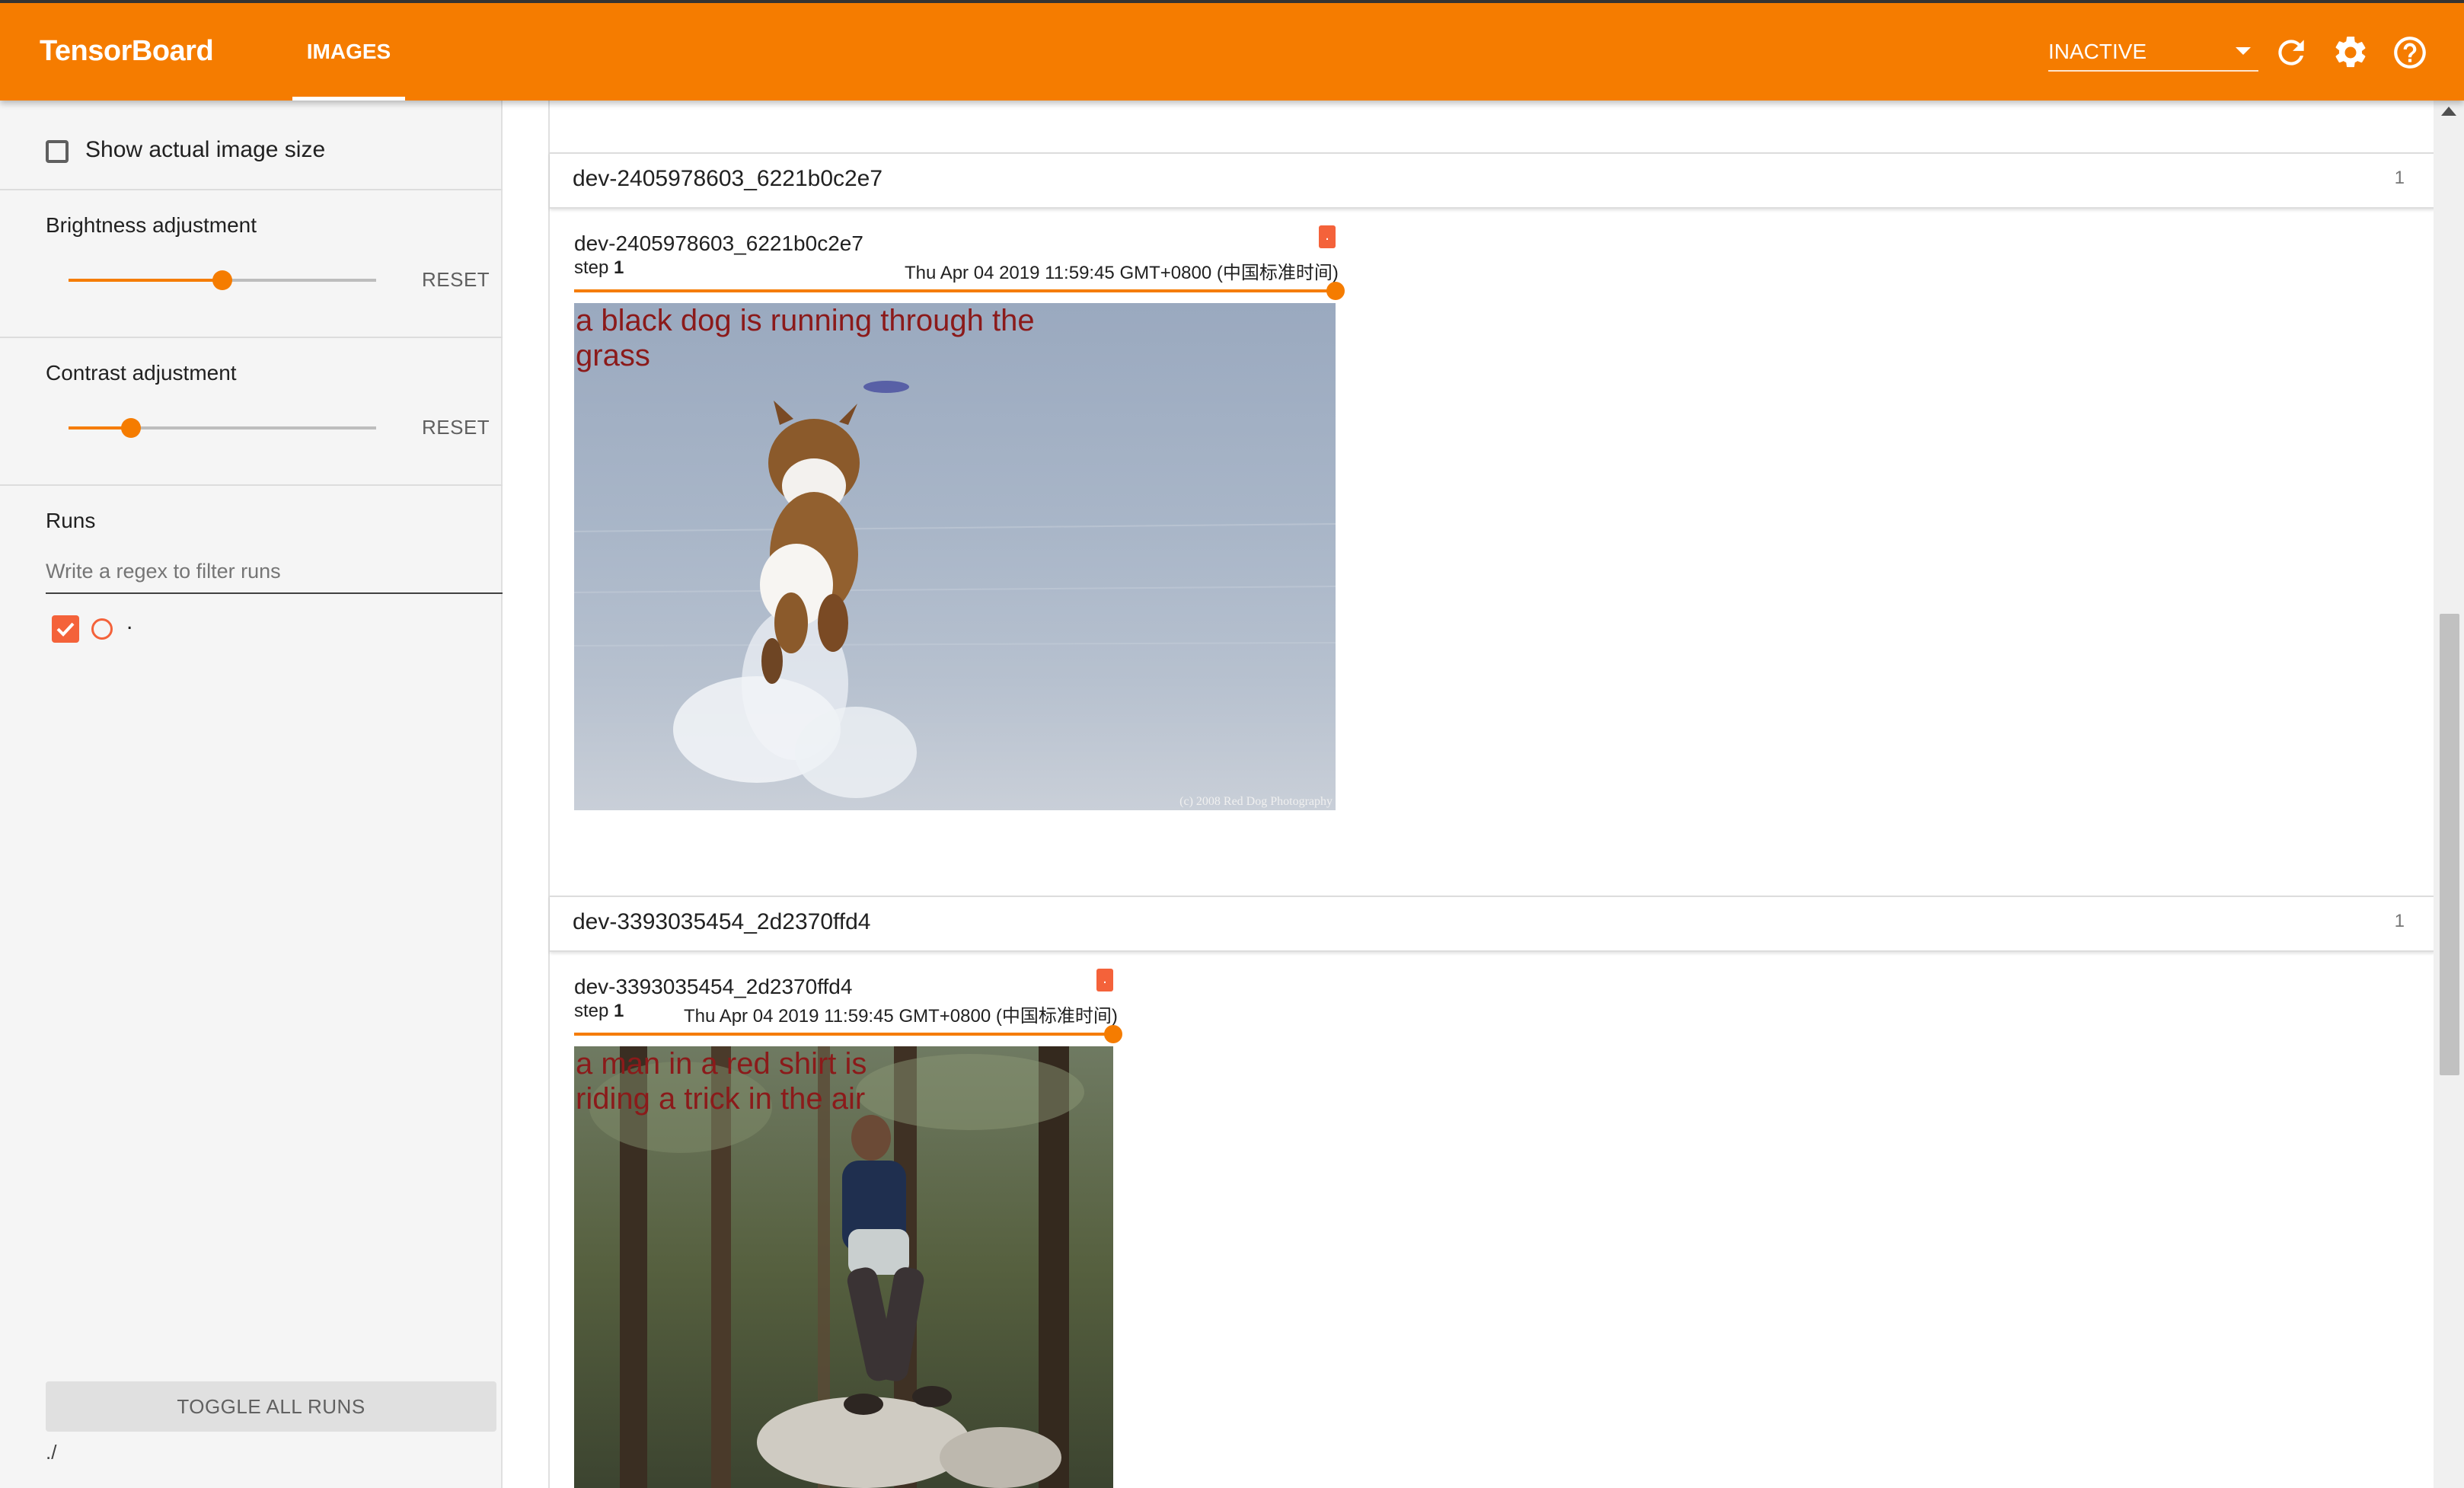 The width and height of the screenshot is (2464, 1488). I want to click on run-color-swatch, so click(102, 629).